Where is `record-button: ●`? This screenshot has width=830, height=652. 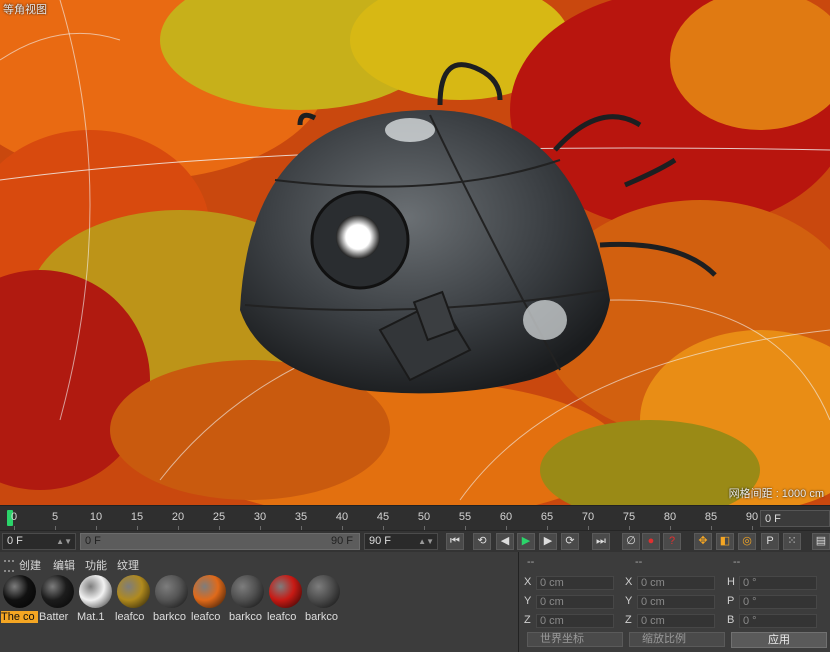 record-button: ● is located at coordinates (651, 541).